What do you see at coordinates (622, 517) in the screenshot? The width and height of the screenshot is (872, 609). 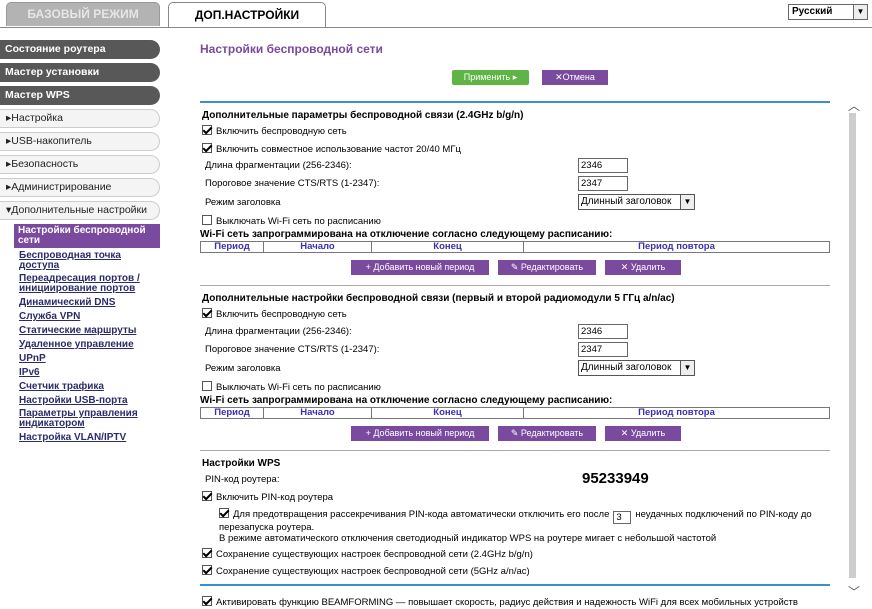 I see `pin-protect-input: 3` at bounding box center [622, 517].